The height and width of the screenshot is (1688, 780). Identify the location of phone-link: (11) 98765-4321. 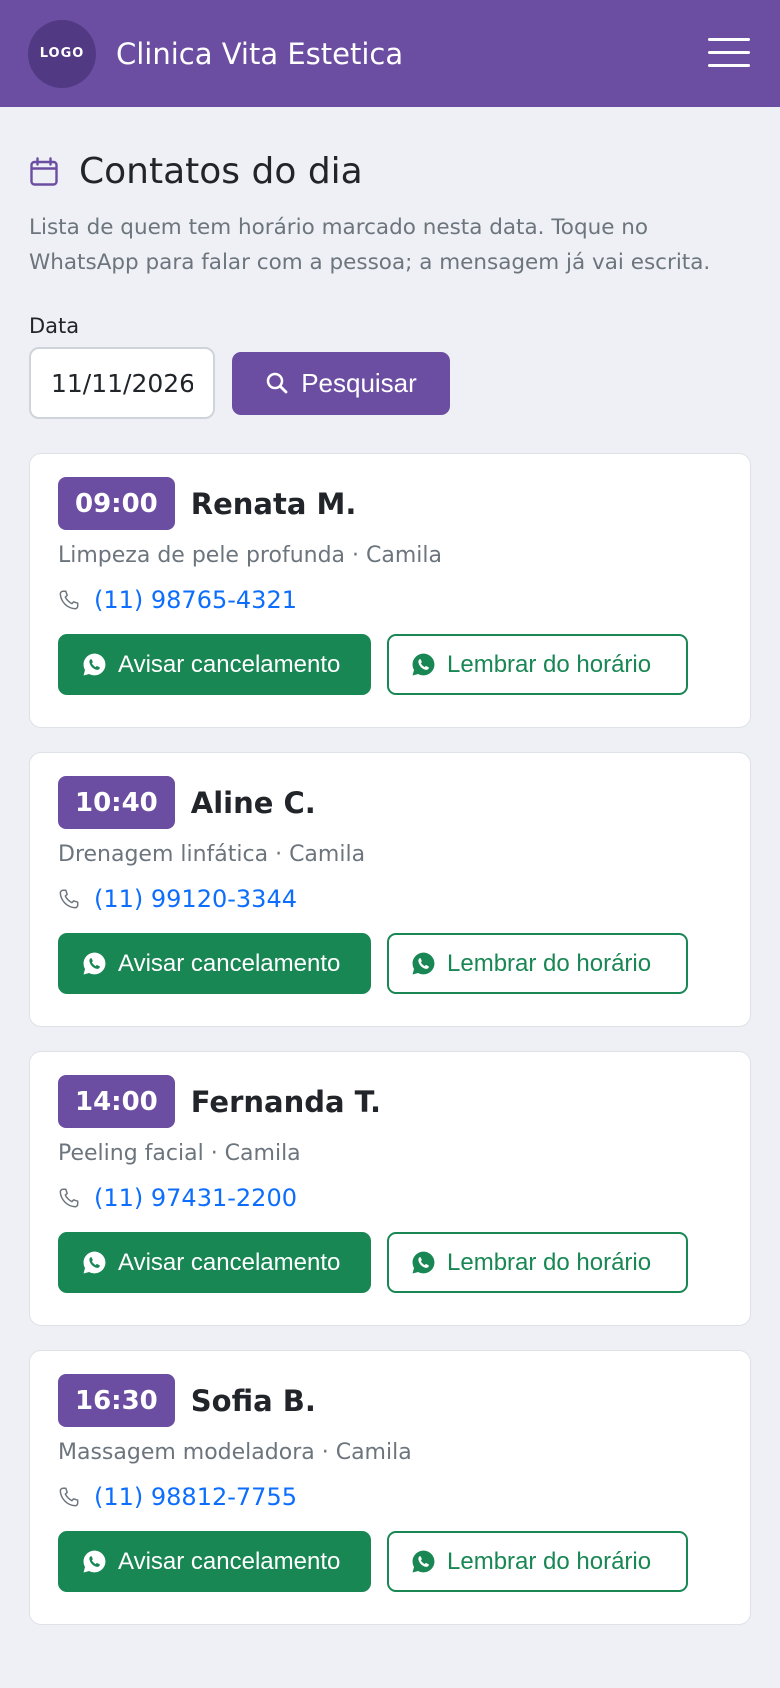
(195, 600).